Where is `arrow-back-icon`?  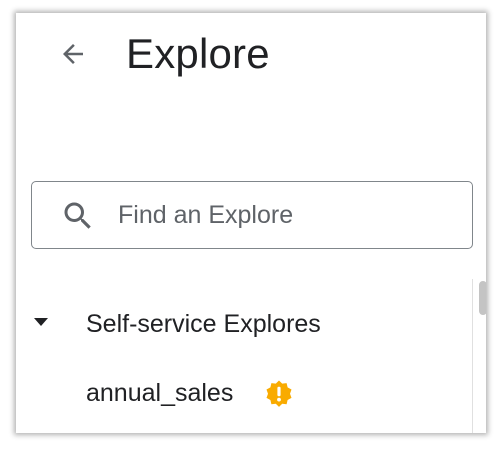 arrow-back-icon is located at coordinates (73, 54).